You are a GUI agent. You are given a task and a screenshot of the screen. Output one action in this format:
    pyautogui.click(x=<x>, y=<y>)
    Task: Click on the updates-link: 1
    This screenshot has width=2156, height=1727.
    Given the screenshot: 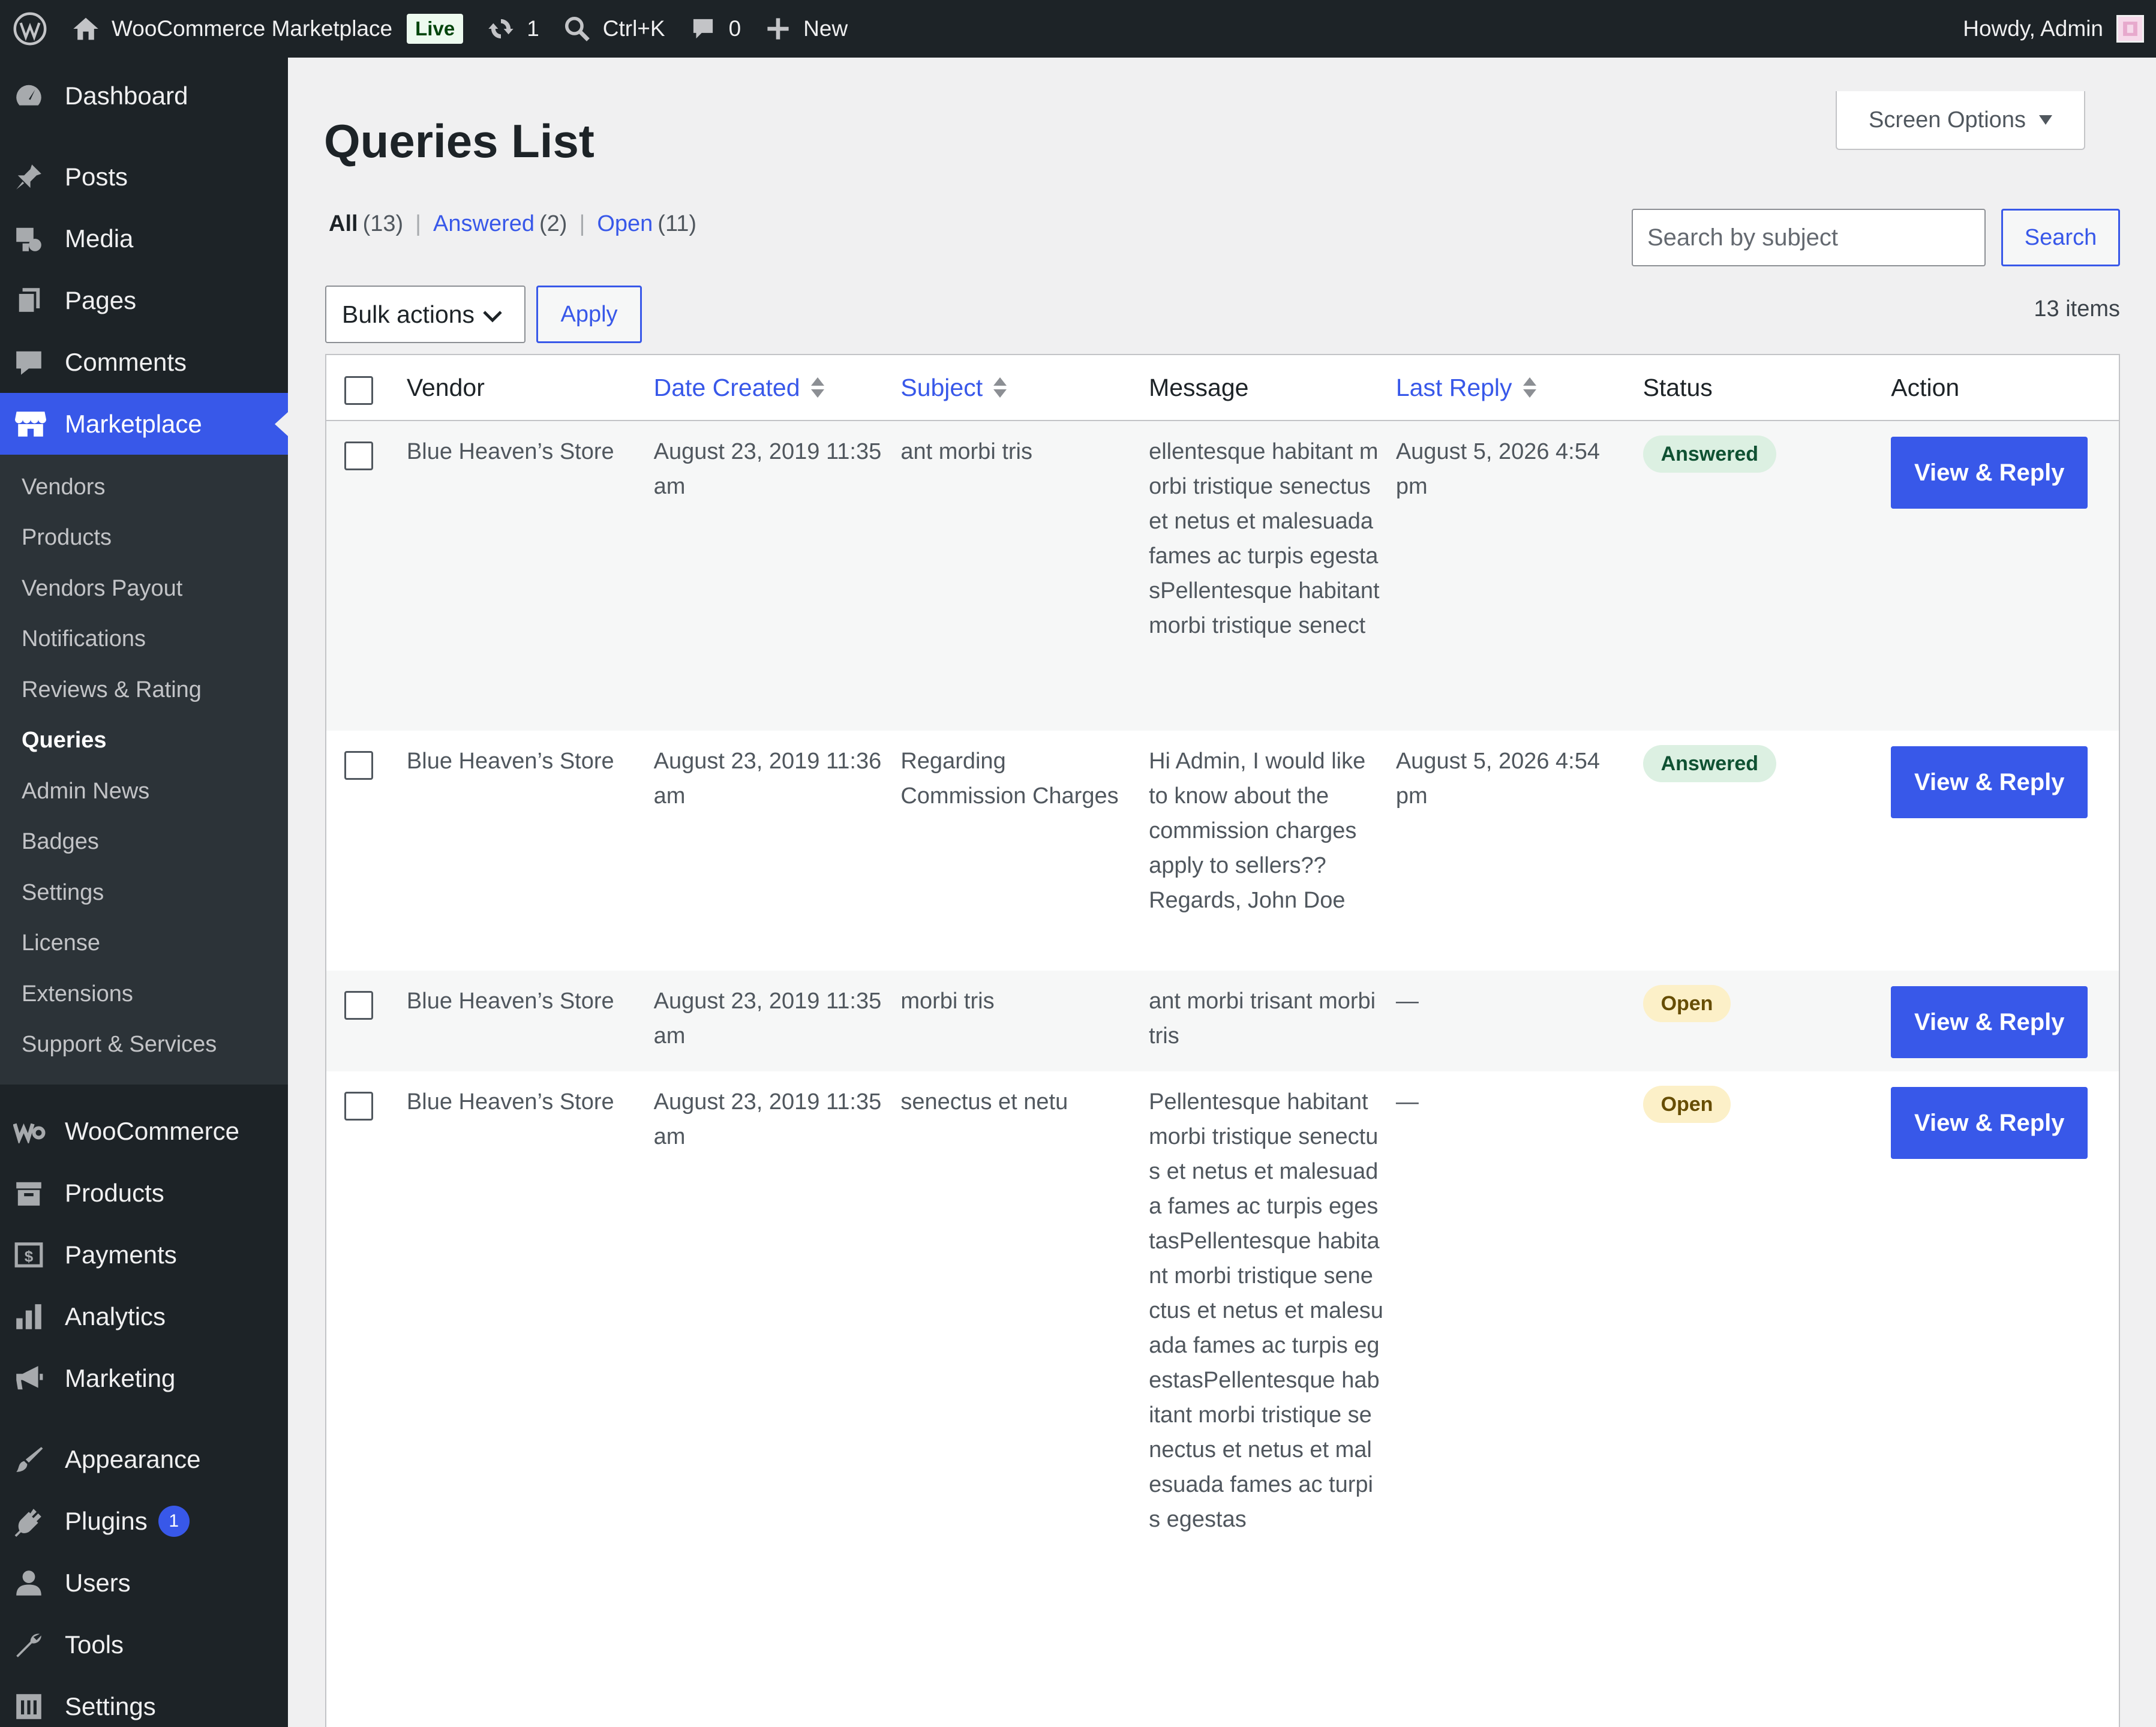 What is the action you would take?
    pyautogui.click(x=513, y=29)
    